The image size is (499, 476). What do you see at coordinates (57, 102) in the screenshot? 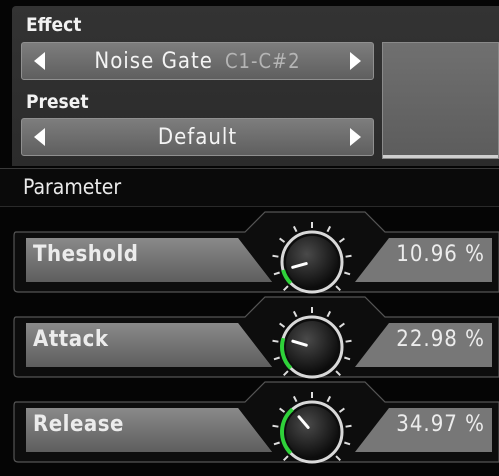
I see `preset-label: Preset` at bounding box center [57, 102].